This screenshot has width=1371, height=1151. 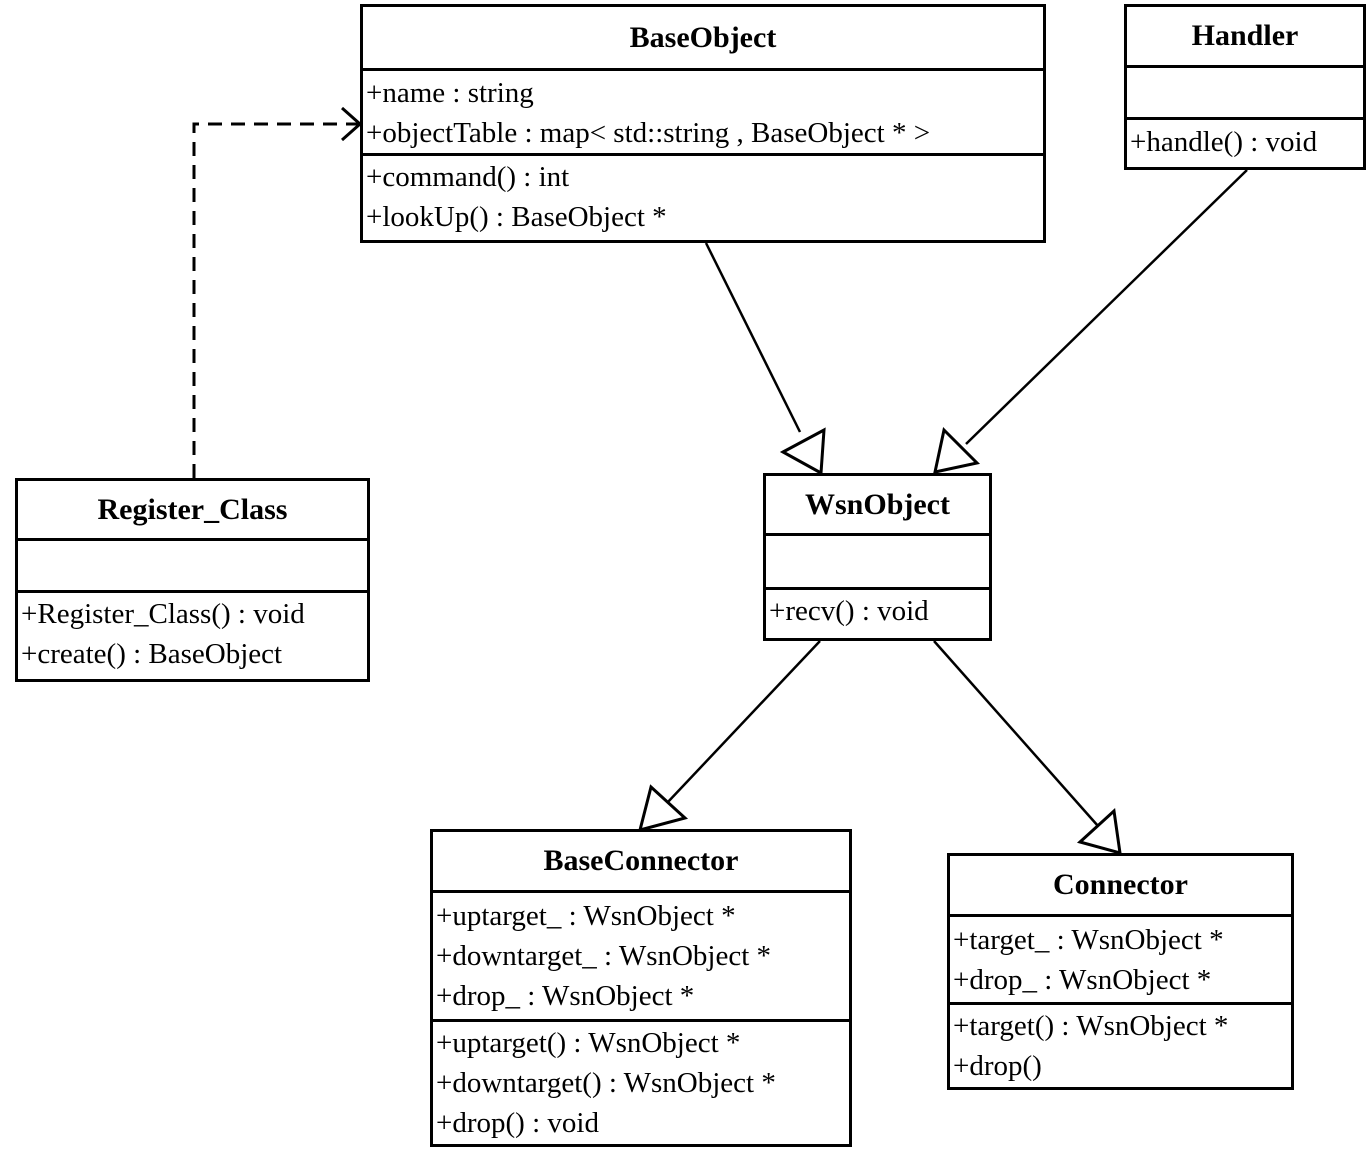 What do you see at coordinates (163, 614) in the screenshot?
I see `method: +Register_Class() : void` at bounding box center [163, 614].